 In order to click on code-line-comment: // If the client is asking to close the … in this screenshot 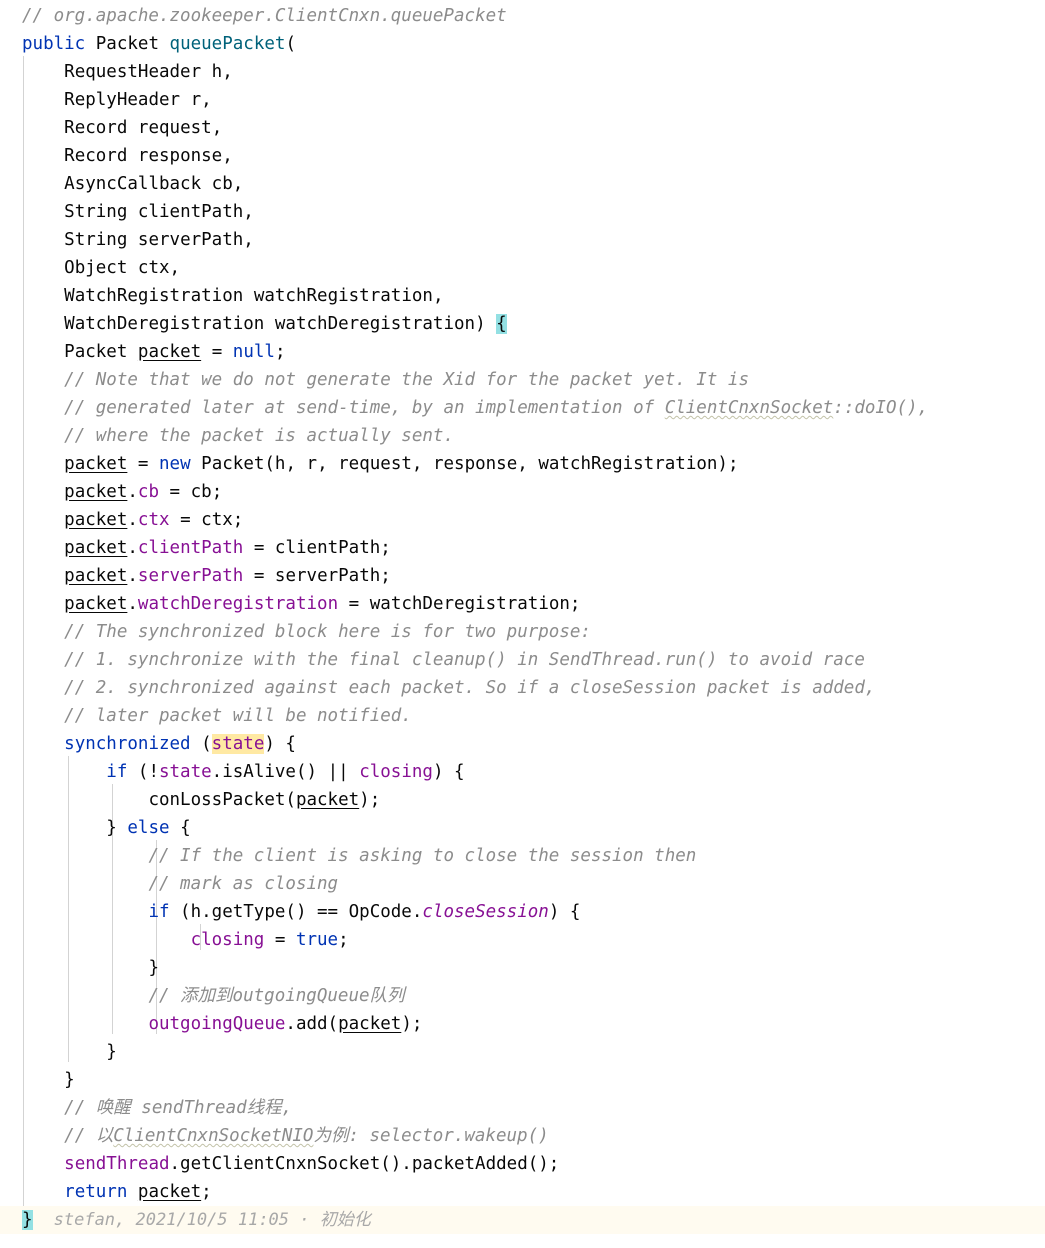, I will do `click(522, 856)`.